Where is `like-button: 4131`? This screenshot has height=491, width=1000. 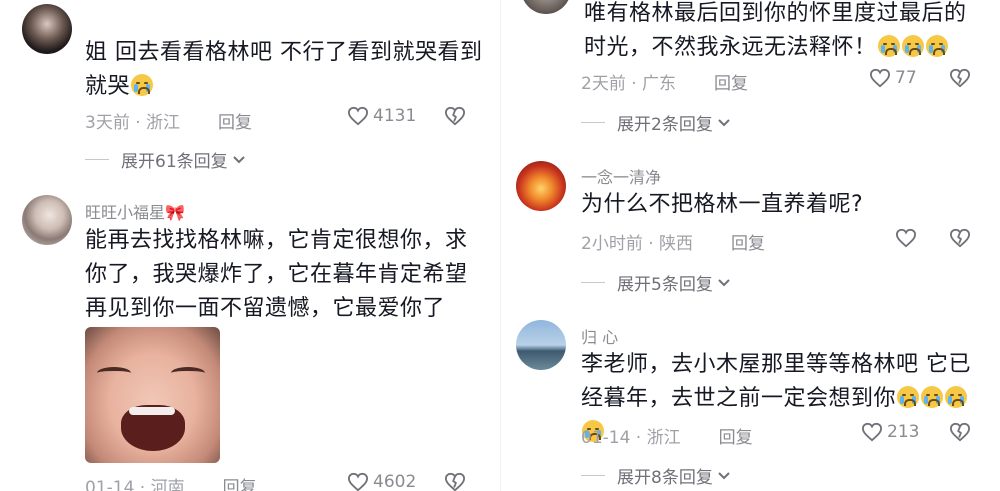 like-button: 4131 is located at coordinates (381, 116).